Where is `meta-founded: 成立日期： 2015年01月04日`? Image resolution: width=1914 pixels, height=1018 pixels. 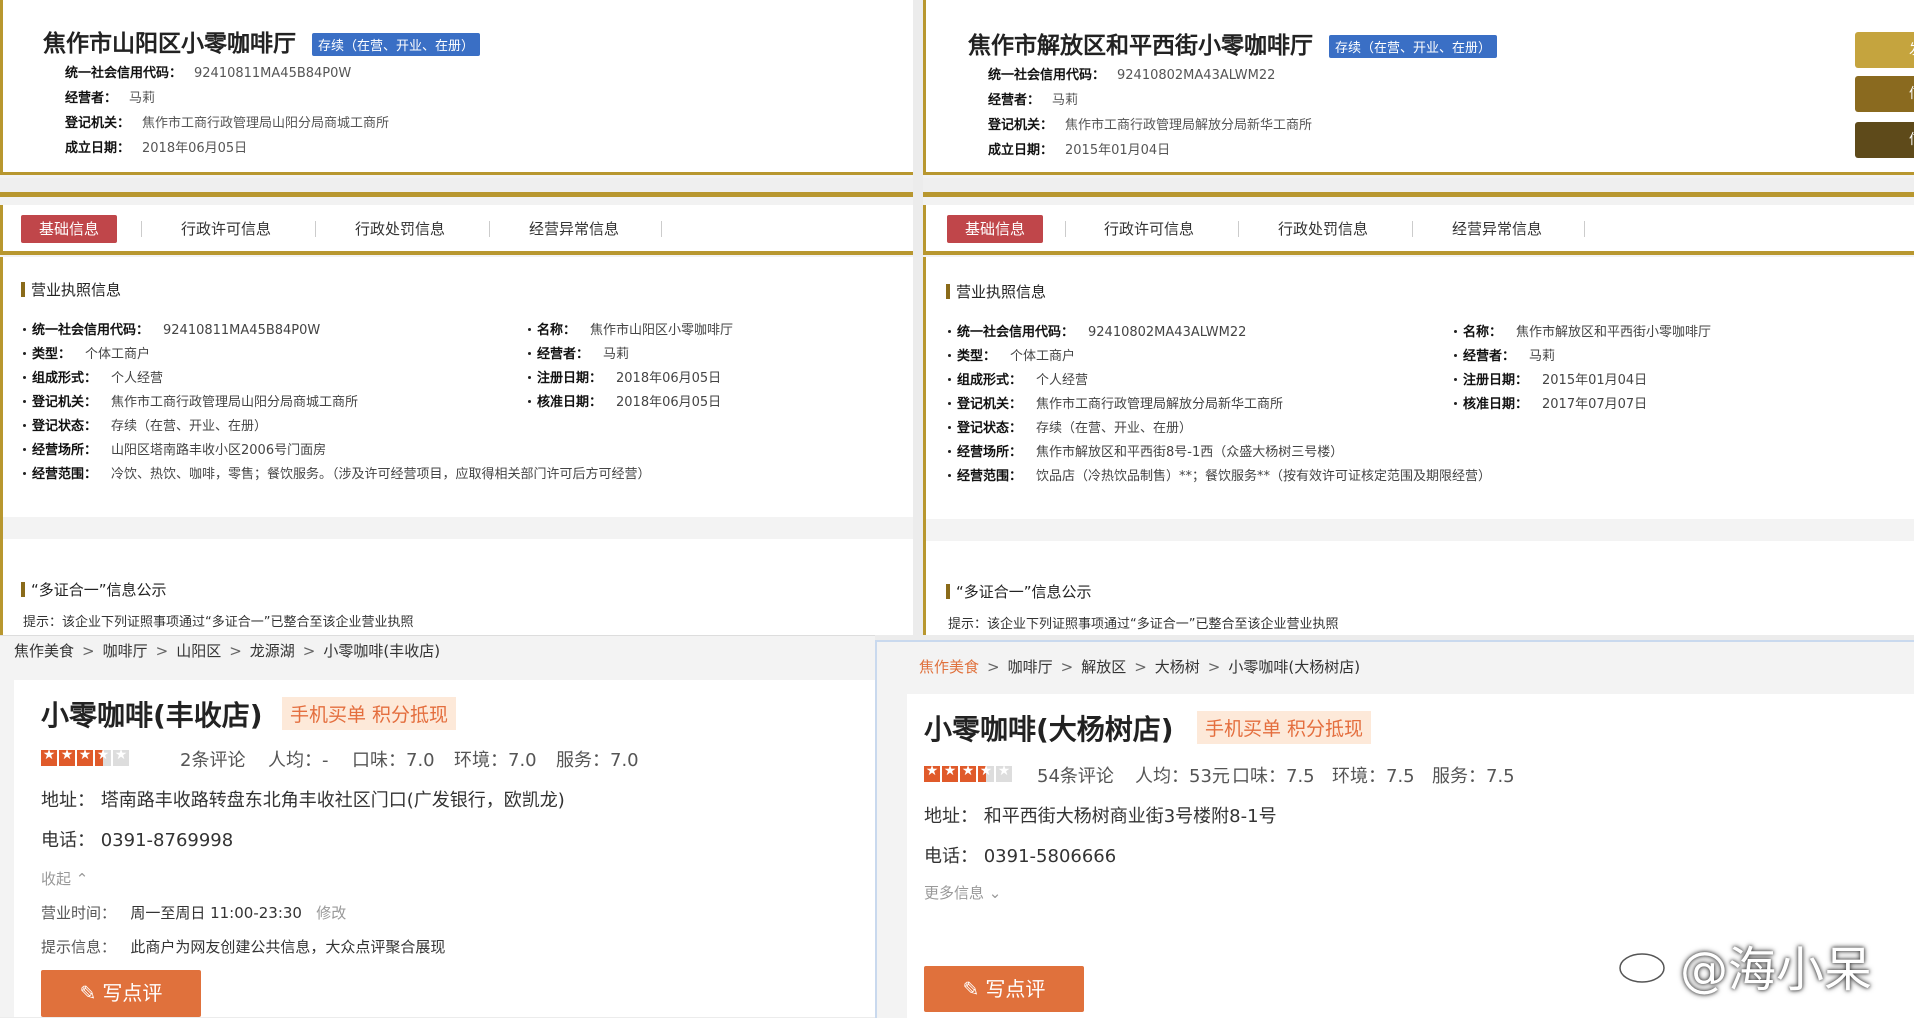 meta-founded: 成立日期： 2015年01月04日 is located at coordinates (1079, 148).